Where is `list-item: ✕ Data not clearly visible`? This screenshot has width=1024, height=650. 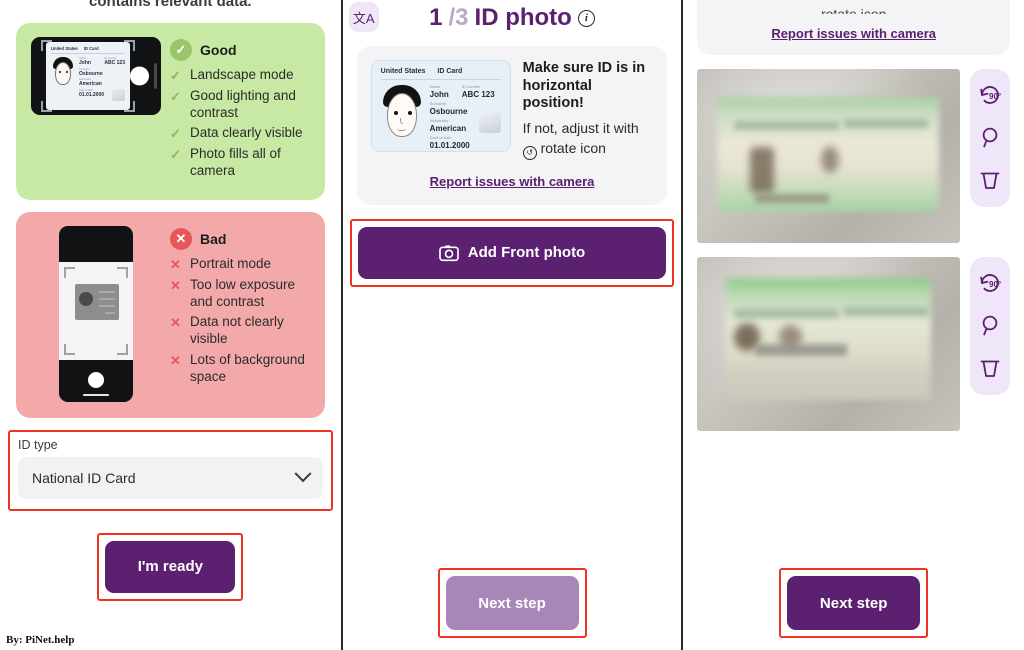 list-item: ✕ Data not clearly visible is located at coordinates (240, 330).